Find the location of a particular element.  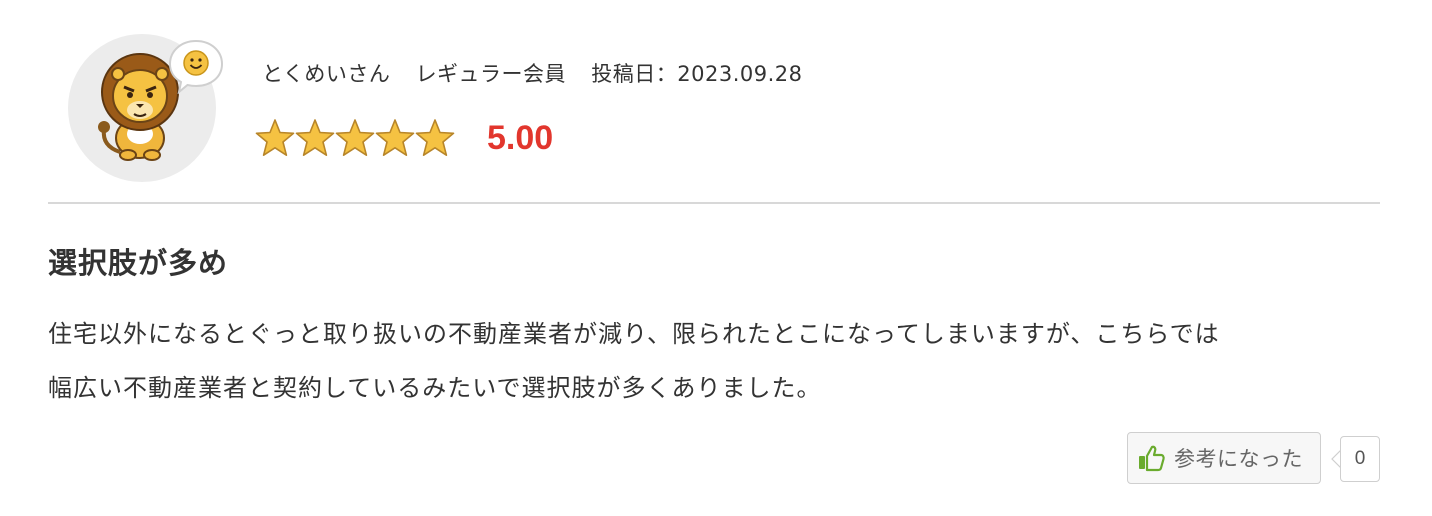

rating-score: 5.00 is located at coordinates (520, 137).